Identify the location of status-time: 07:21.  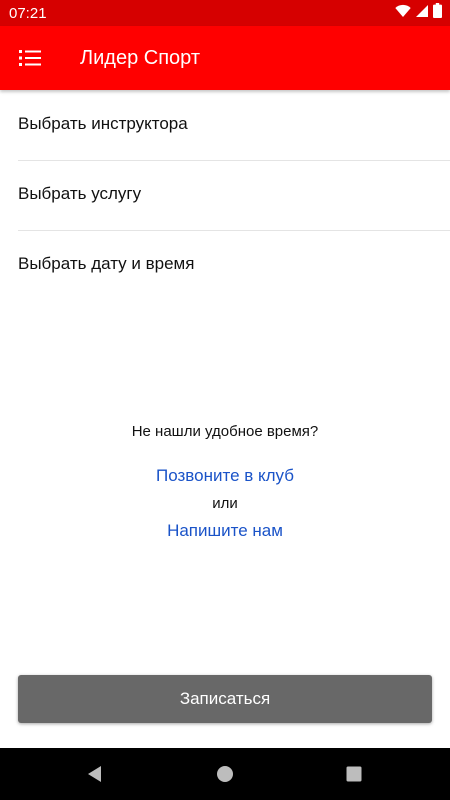
(28, 13).